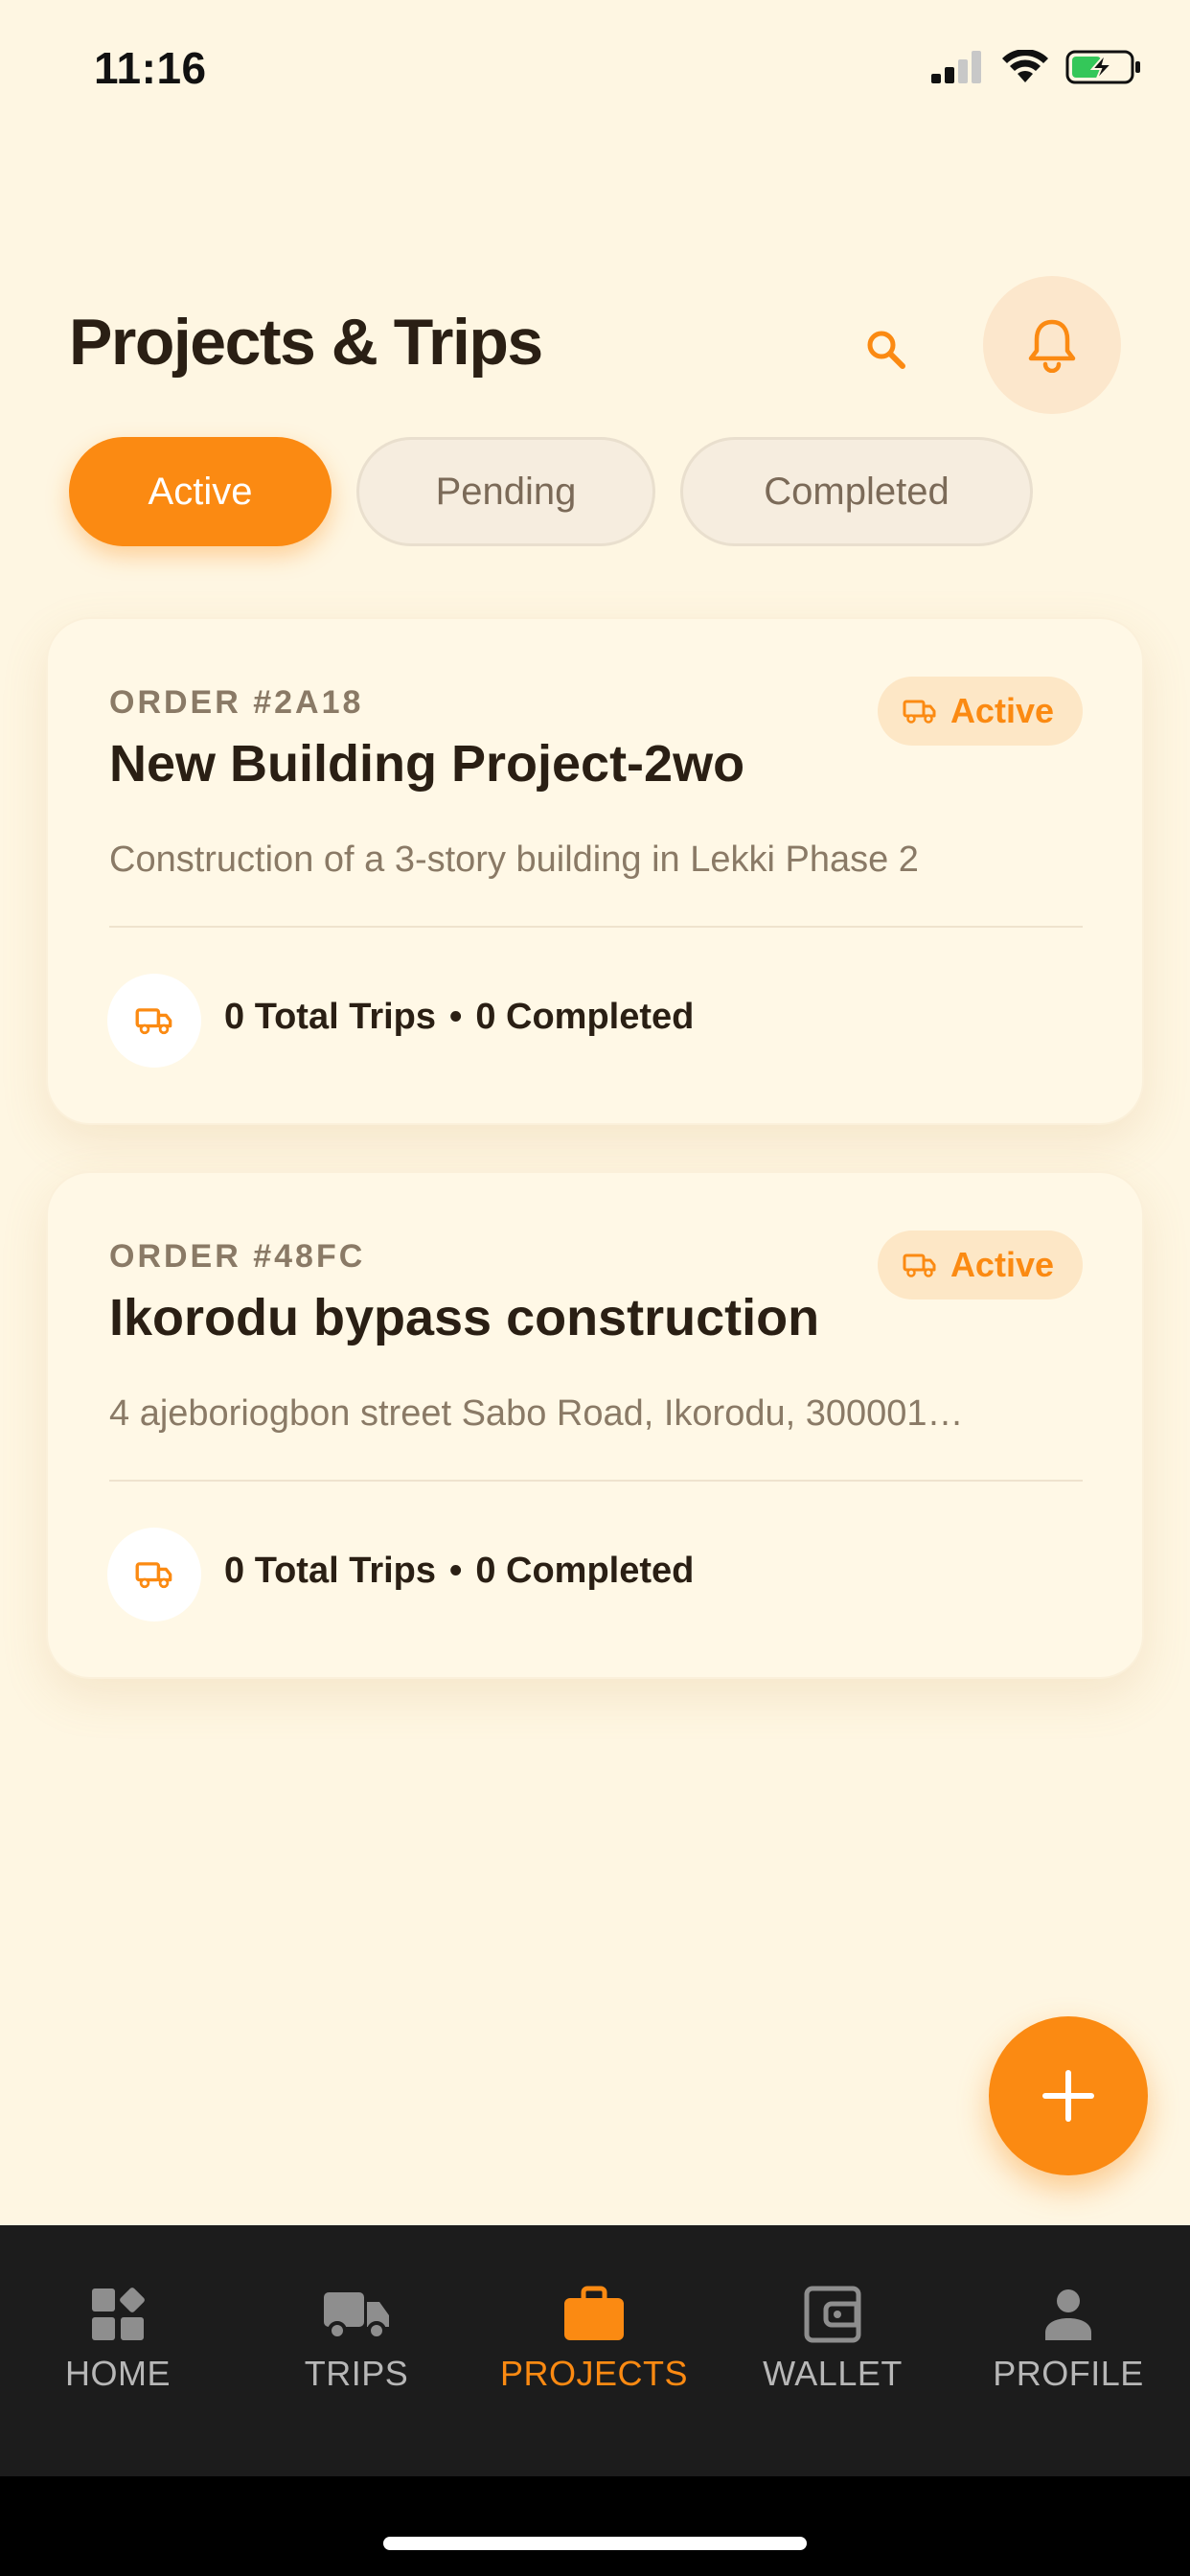 The height and width of the screenshot is (2576, 1190). I want to click on order-id: ORDER #48FC, so click(238, 1256).